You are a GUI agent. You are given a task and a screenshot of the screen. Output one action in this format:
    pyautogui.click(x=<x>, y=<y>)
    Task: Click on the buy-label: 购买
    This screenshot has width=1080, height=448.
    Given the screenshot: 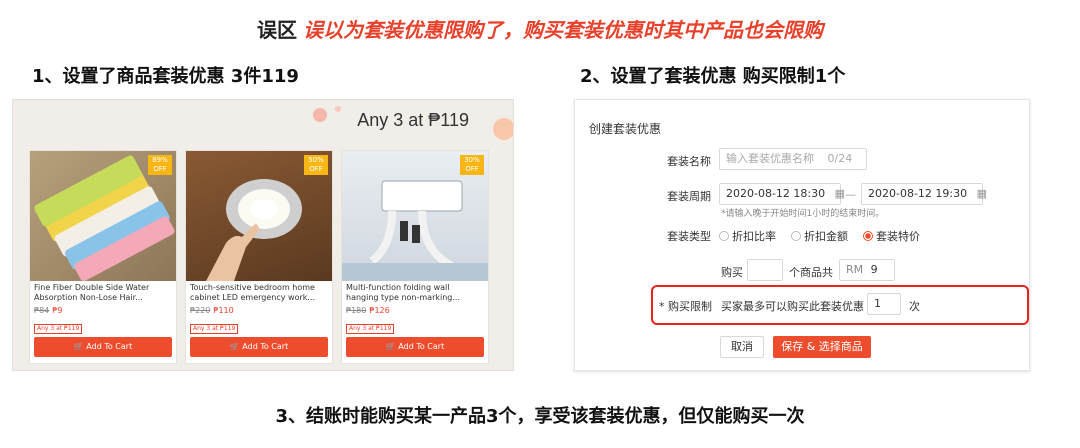 What is the action you would take?
    pyautogui.click(x=732, y=272)
    